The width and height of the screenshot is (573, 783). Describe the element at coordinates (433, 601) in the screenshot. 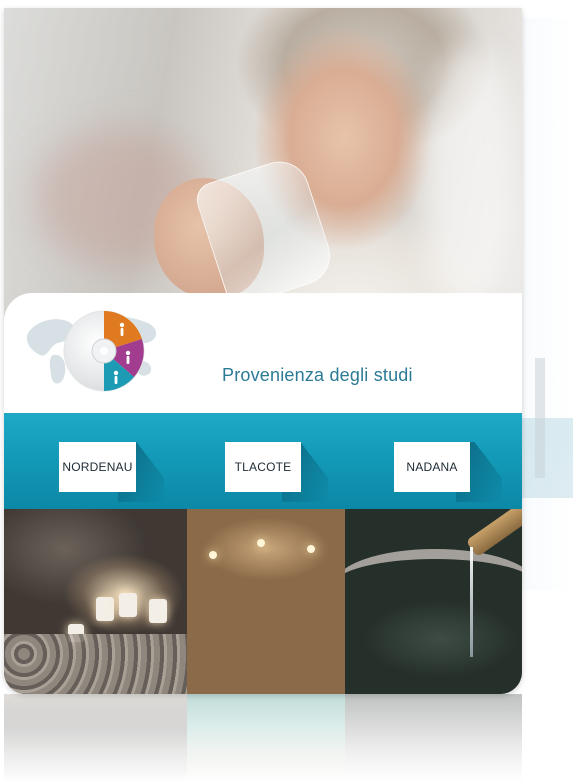

I see `photo-nadana-fountain` at that location.